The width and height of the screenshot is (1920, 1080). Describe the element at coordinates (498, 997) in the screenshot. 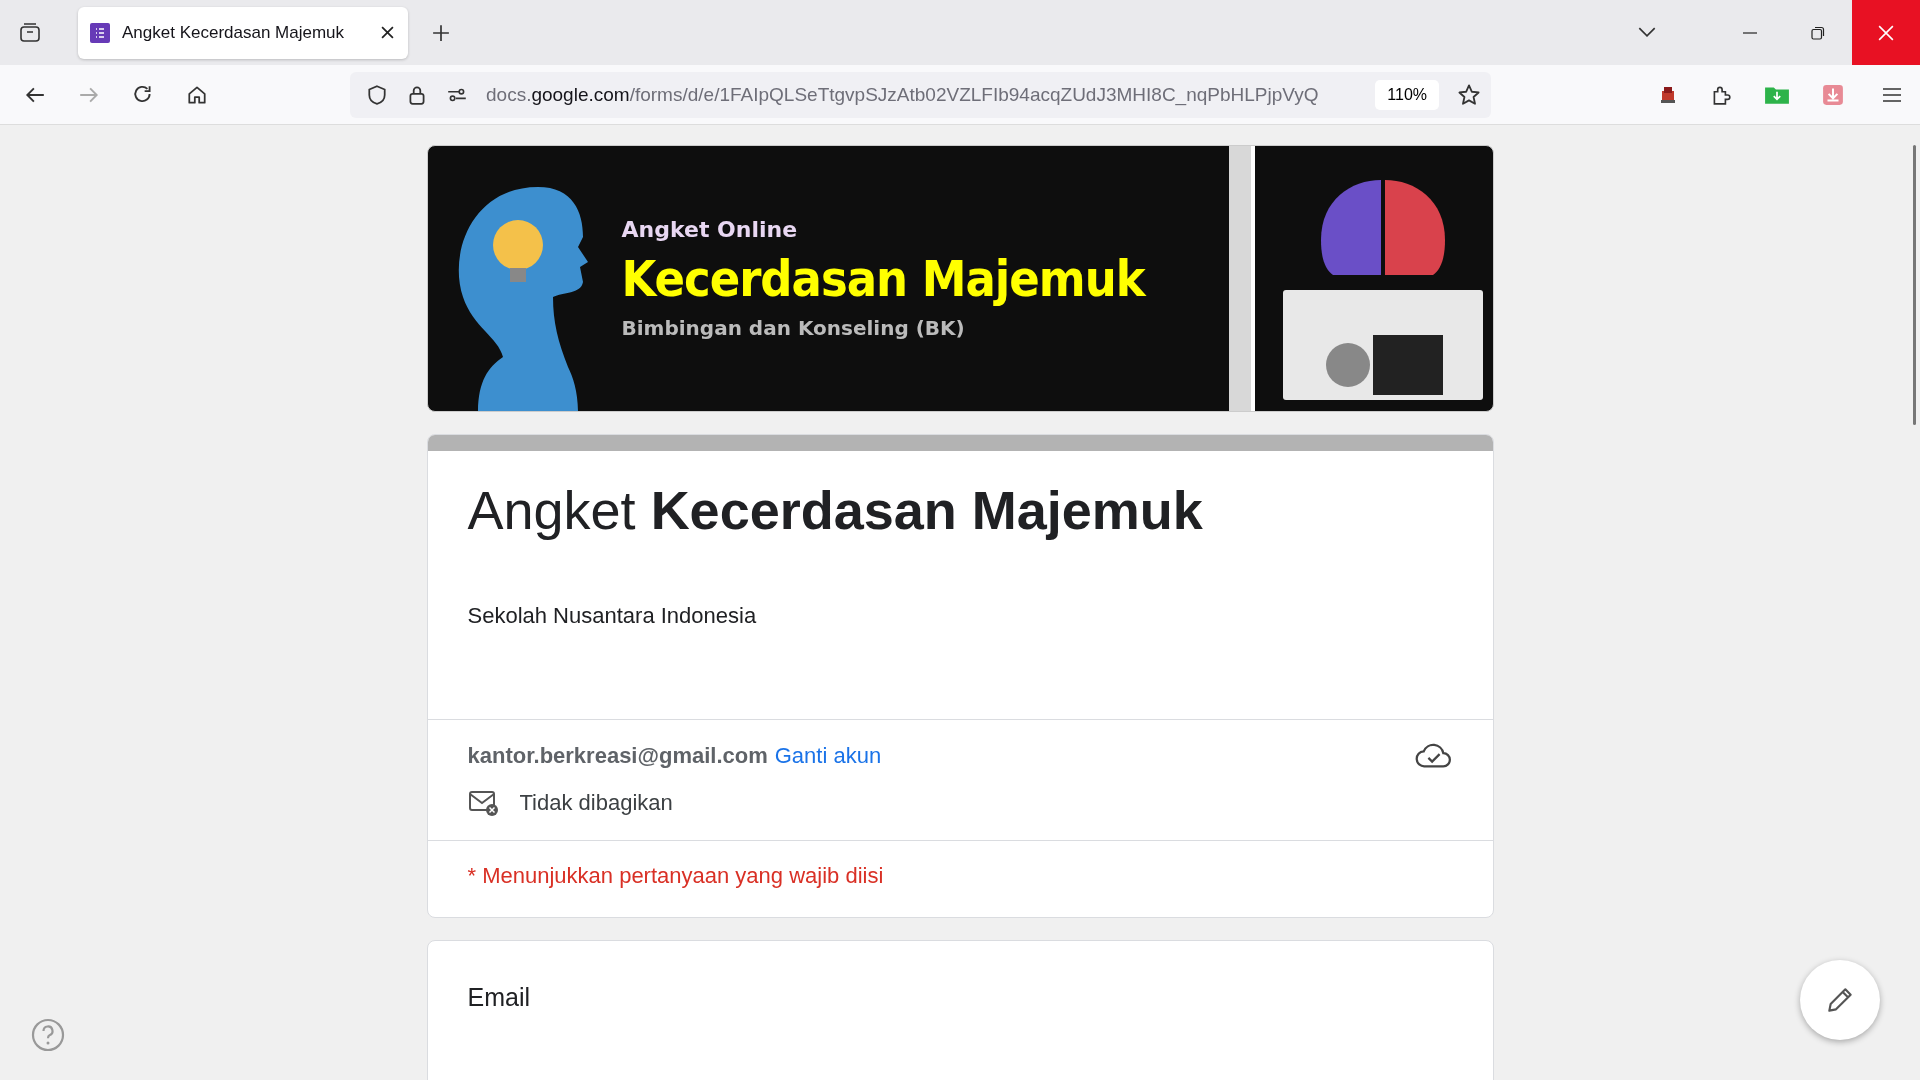

I see `question-label: Email` at that location.